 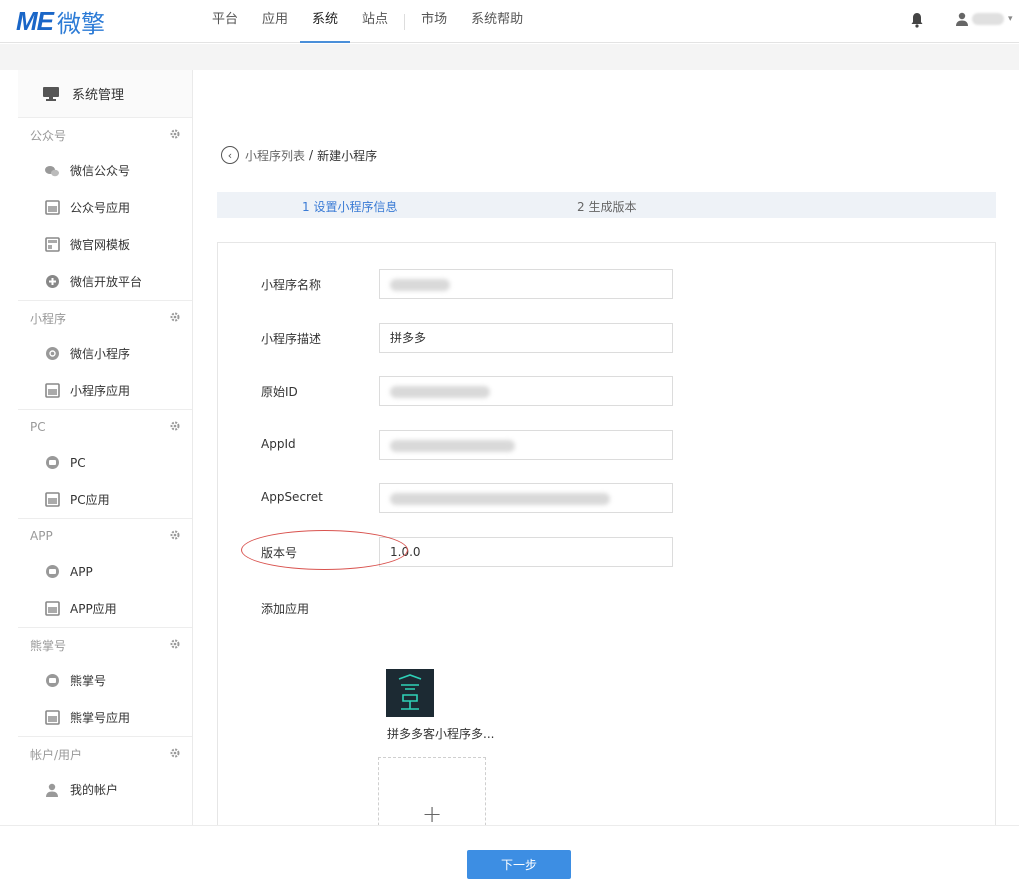 I want to click on breadcrumb: ‹ 小程序列表 / 新建小程序, so click(x=299, y=155).